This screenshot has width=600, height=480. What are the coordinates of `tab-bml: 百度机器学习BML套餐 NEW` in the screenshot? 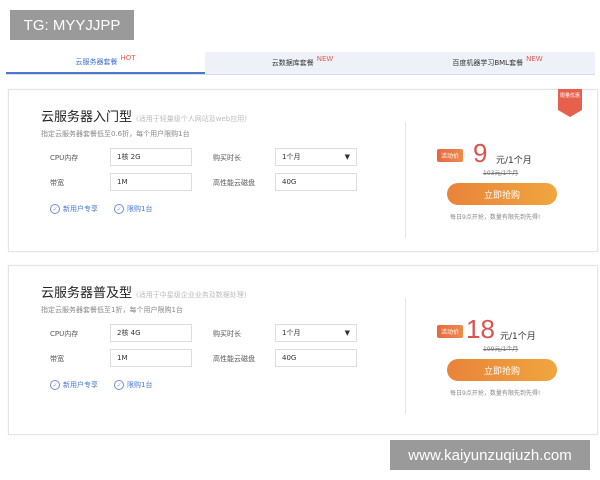 It's located at (497, 63).